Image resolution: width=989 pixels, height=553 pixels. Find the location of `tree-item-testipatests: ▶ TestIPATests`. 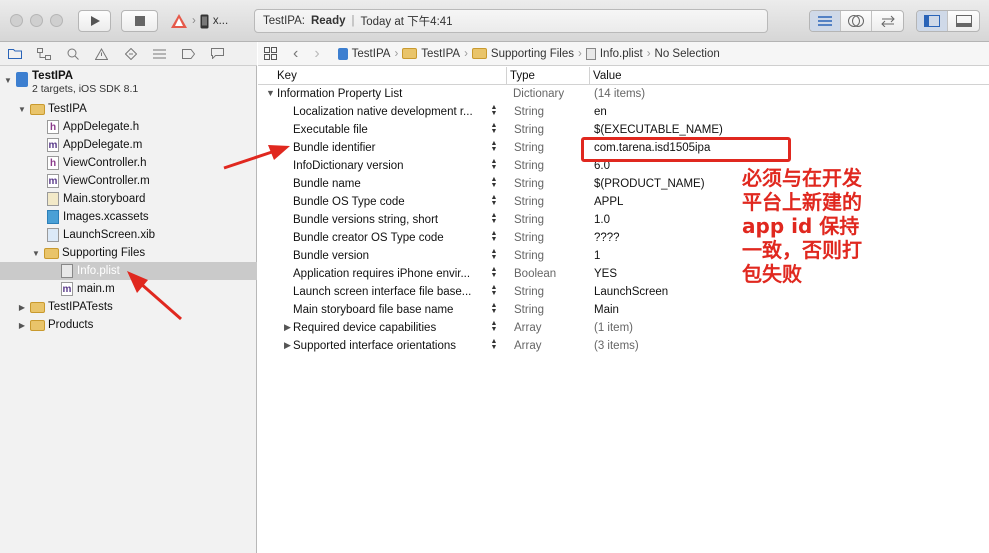

tree-item-testipatests: ▶ TestIPATests is located at coordinates (128, 307).